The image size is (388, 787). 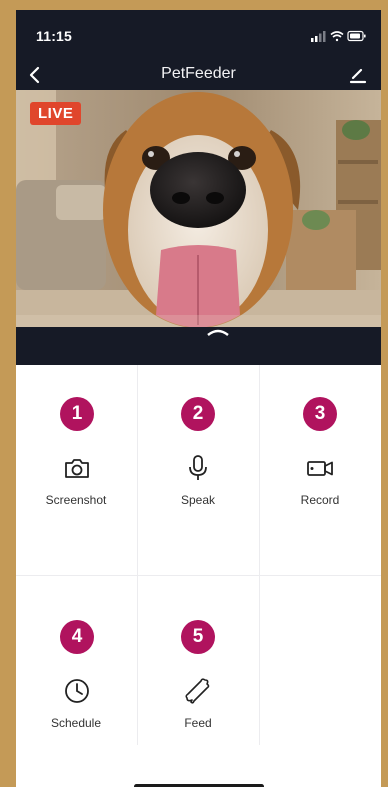 What do you see at coordinates (198, 500) in the screenshot?
I see `speak-label: Speak` at bounding box center [198, 500].